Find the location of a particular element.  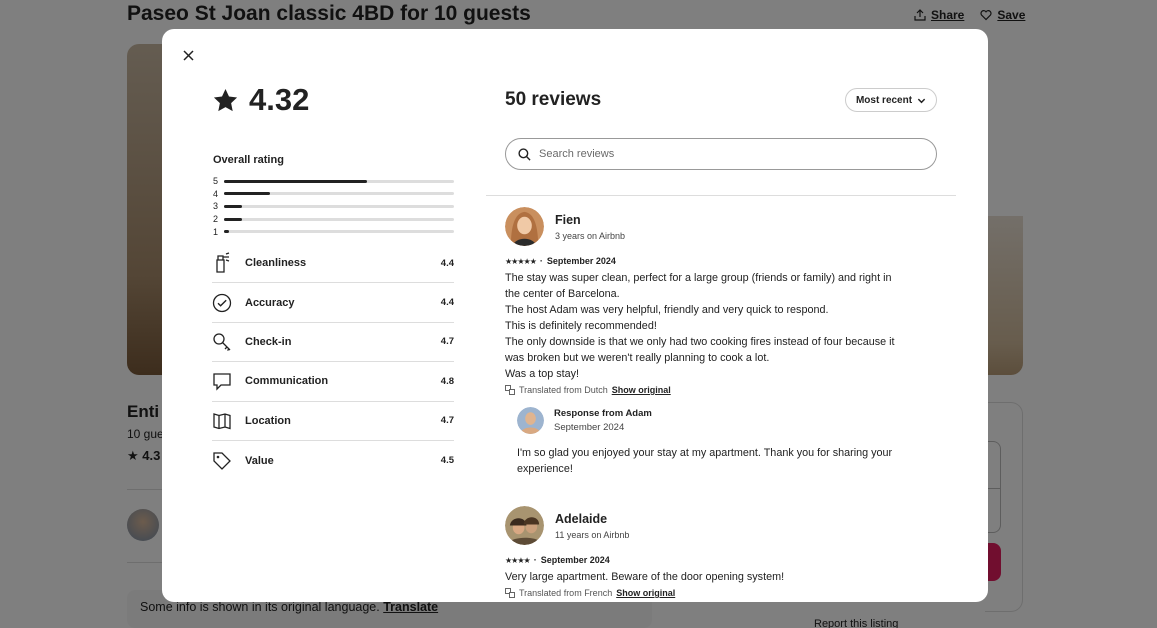

distribution-star-label: 5 is located at coordinates (216, 181).